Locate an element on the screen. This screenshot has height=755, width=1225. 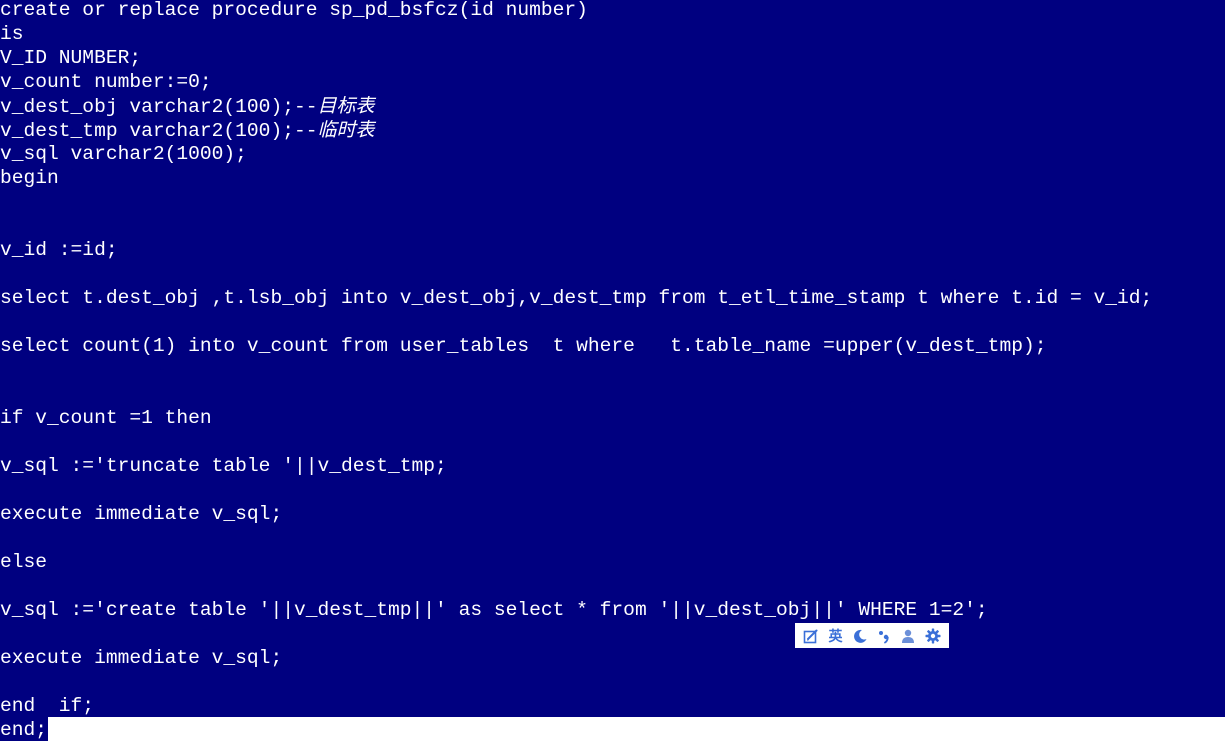
code-line: V_ID NUMBER; is located at coordinates (71, 58).